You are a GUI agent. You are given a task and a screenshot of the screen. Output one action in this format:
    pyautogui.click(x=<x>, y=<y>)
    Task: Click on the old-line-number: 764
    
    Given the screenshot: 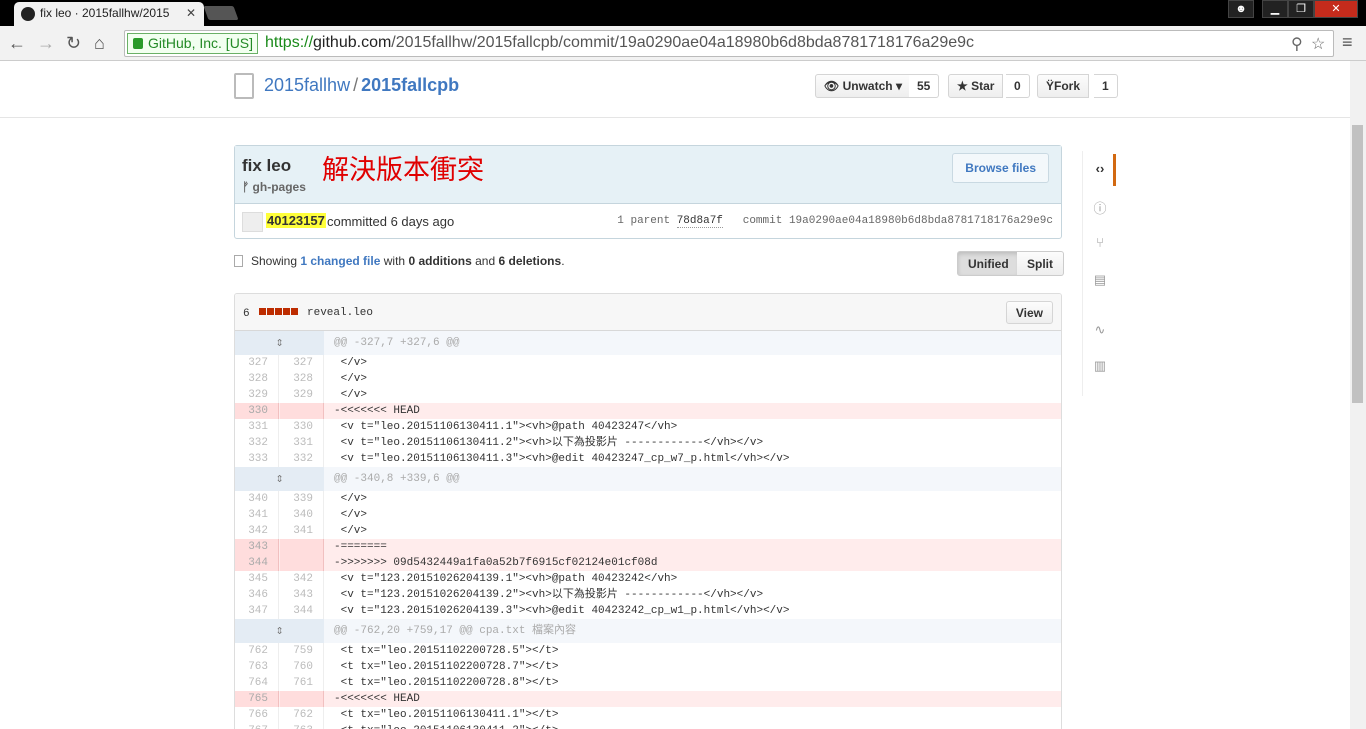 What is the action you would take?
    pyautogui.click(x=257, y=683)
    